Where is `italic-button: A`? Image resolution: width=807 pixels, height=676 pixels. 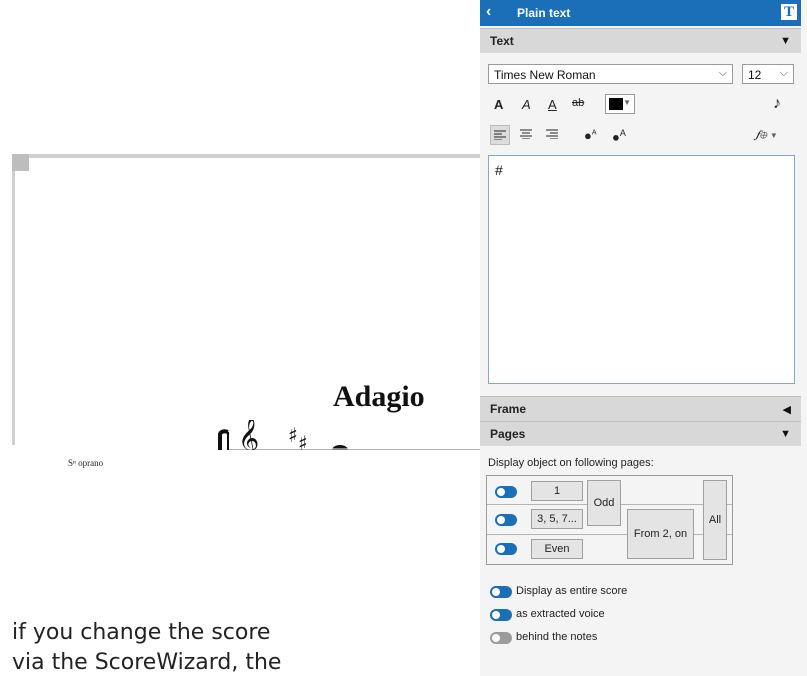
italic-button: A is located at coordinates (526, 104).